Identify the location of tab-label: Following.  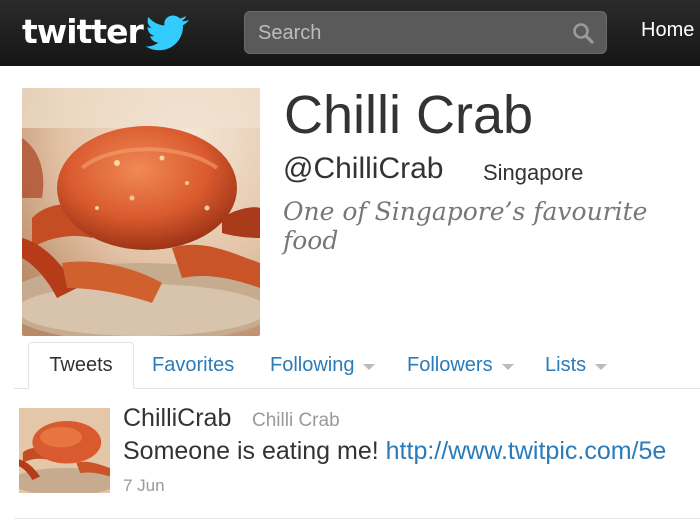
(312, 365).